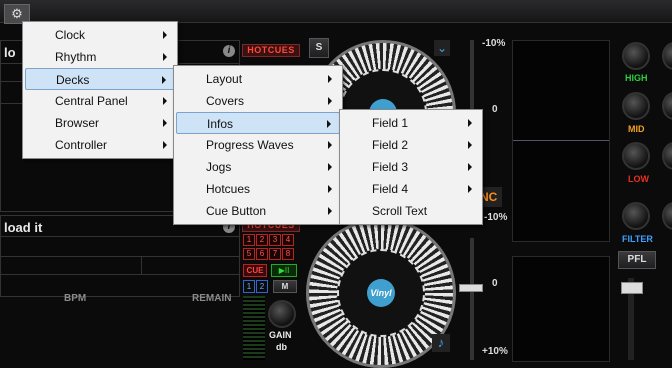  Describe the element at coordinates (75, 298) in the screenshot. I see `bpm-label: BPM` at that location.